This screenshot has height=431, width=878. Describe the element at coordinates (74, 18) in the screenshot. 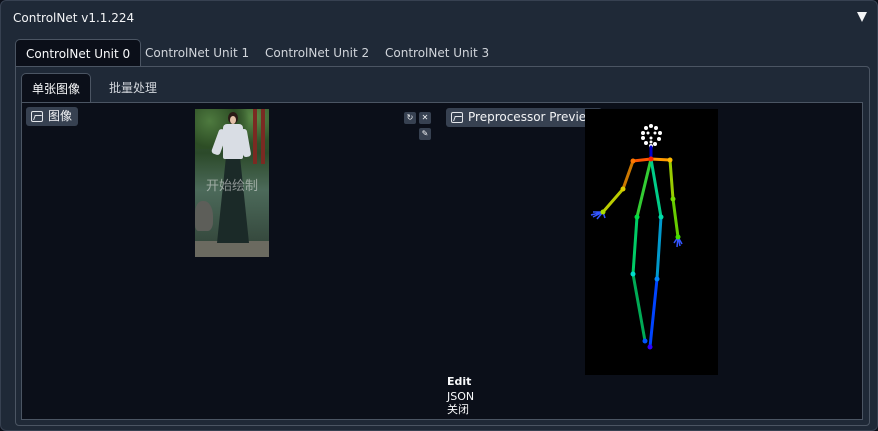

I see `panel-title: ControlNet v1.1.224` at that location.